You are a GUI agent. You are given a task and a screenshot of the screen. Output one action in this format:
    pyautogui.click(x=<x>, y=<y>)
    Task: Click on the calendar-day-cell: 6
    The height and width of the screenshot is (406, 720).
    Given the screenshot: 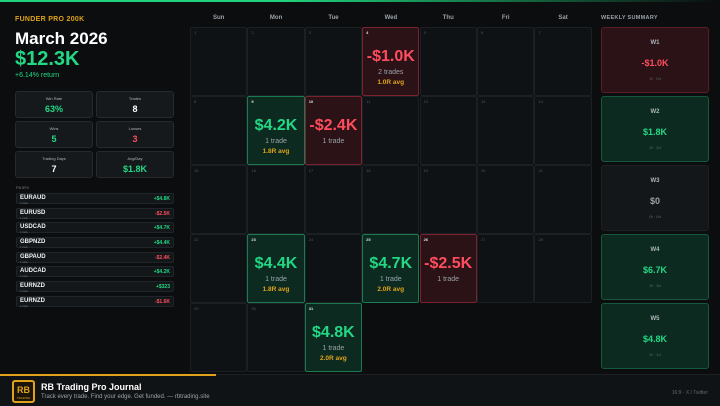 What is the action you would take?
    pyautogui.click(x=505, y=61)
    